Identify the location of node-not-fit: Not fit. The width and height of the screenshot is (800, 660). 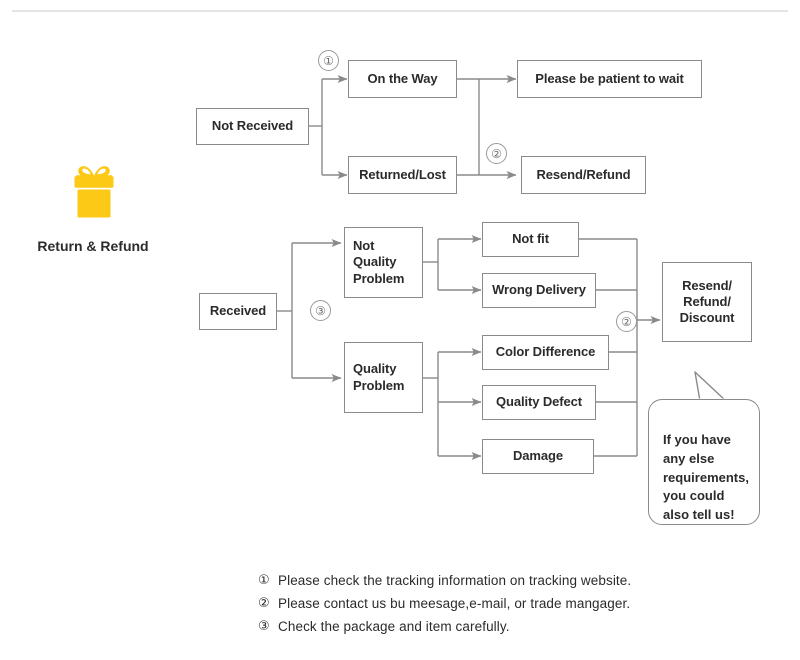
(530, 239).